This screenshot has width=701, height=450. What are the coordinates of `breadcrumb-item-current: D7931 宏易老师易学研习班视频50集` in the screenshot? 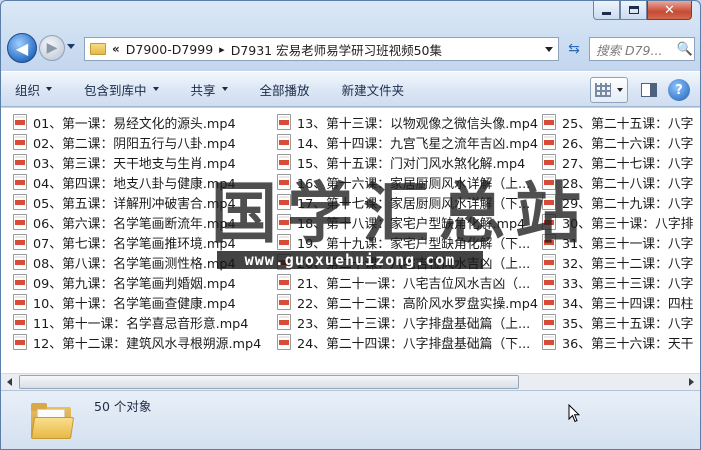 It's located at (336, 49).